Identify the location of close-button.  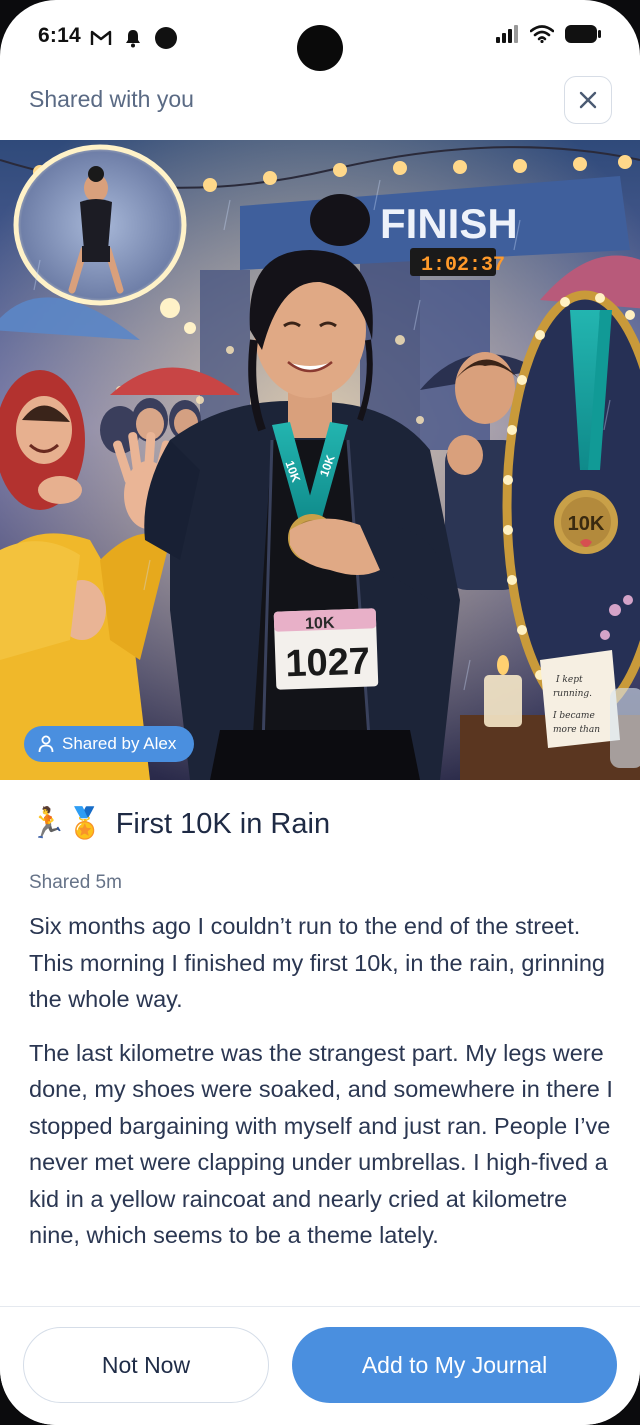
(588, 100).